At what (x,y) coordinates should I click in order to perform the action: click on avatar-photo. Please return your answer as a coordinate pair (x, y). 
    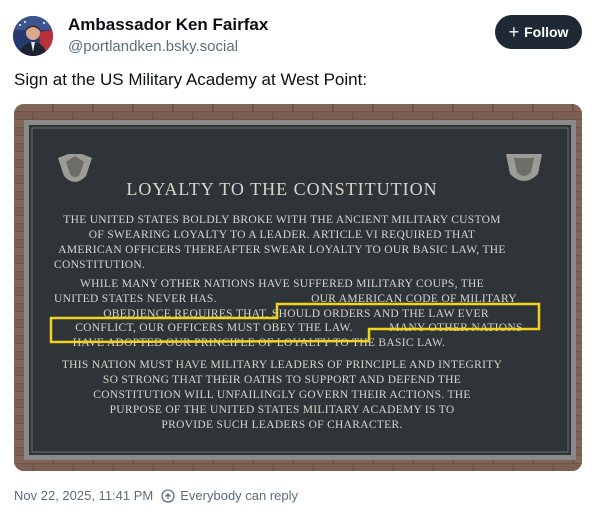
    Looking at the image, I should click on (33, 36).